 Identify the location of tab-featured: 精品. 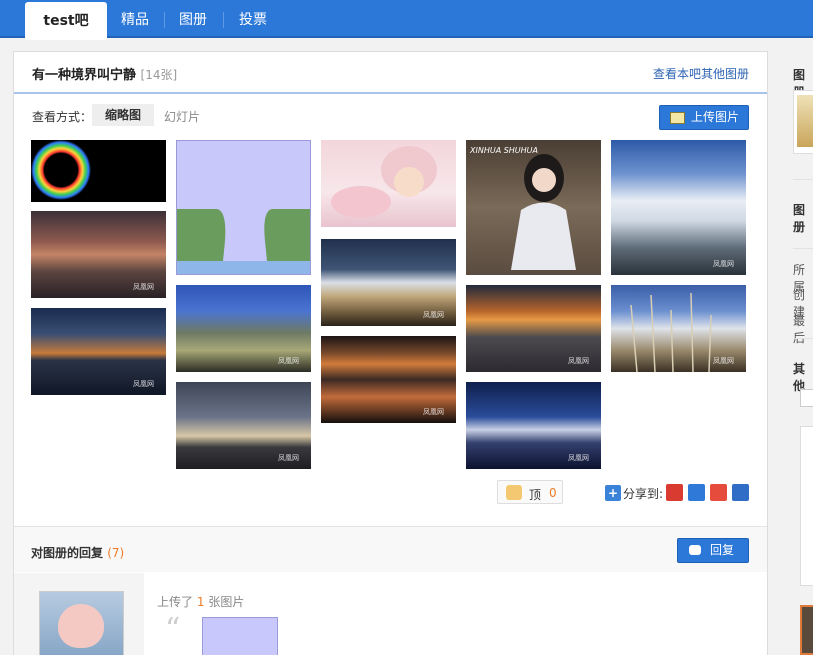
(135, 19).